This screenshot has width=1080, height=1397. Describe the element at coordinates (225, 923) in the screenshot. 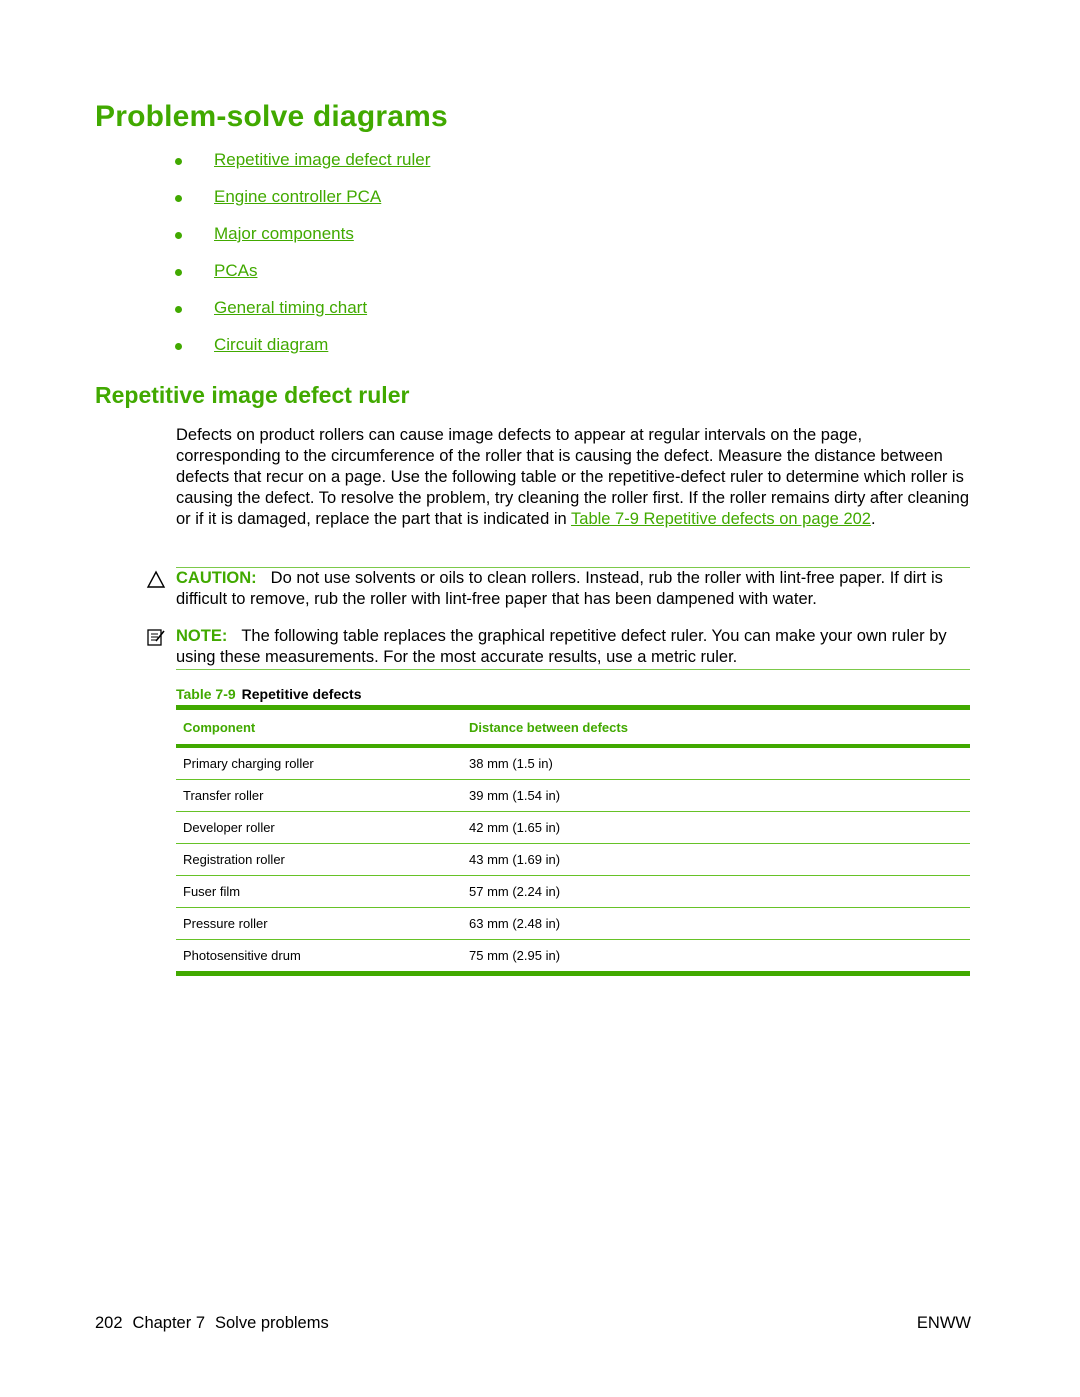

I see `component-cell: Pressure roller` at that location.